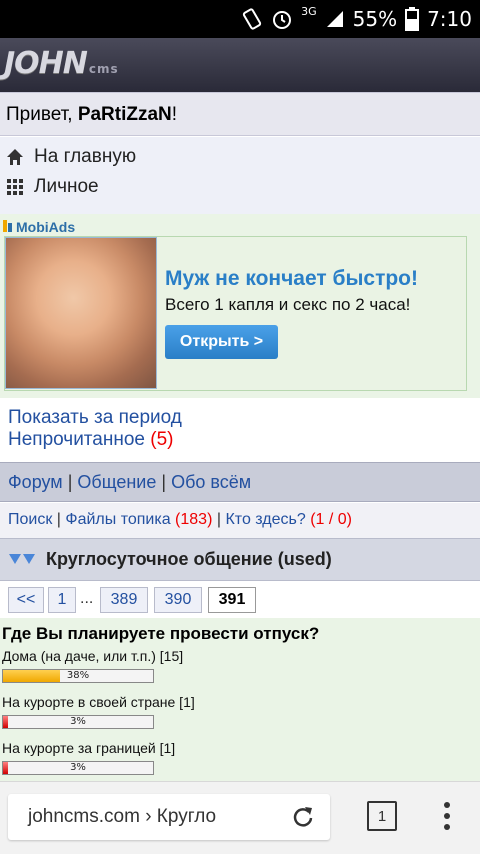 The width and height of the screenshot is (480, 854). What do you see at coordinates (117, 519) in the screenshot?
I see `topic-files-link: Файлы топика` at bounding box center [117, 519].